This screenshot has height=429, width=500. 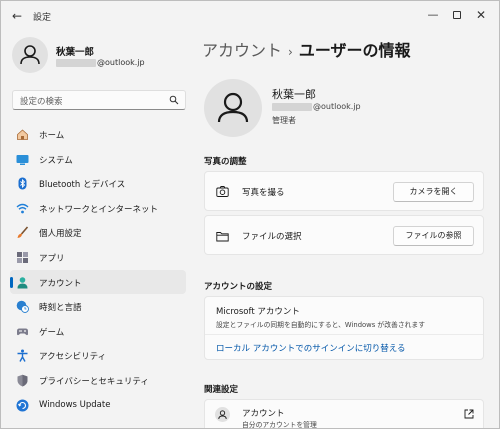 I want to click on sidebar-item-network: ネットワークとインターネット, so click(x=98, y=208).